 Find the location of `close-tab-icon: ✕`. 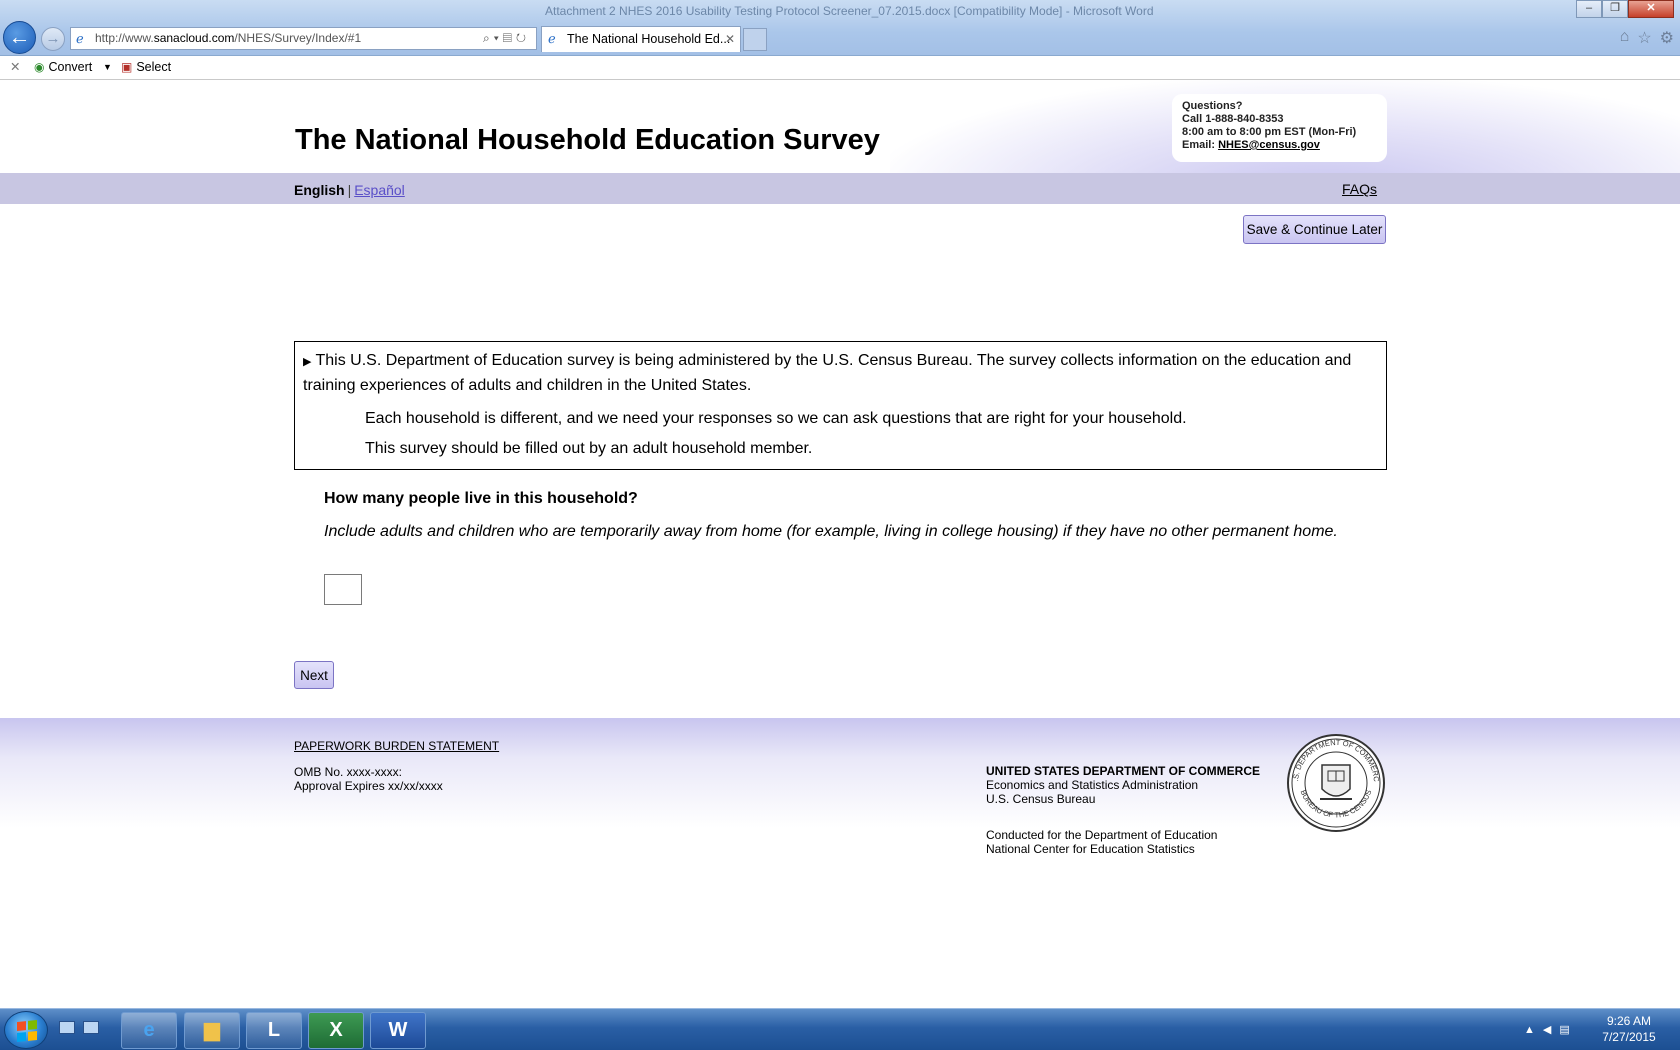

close-tab-icon: ✕ is located at coordinates (730, 39).